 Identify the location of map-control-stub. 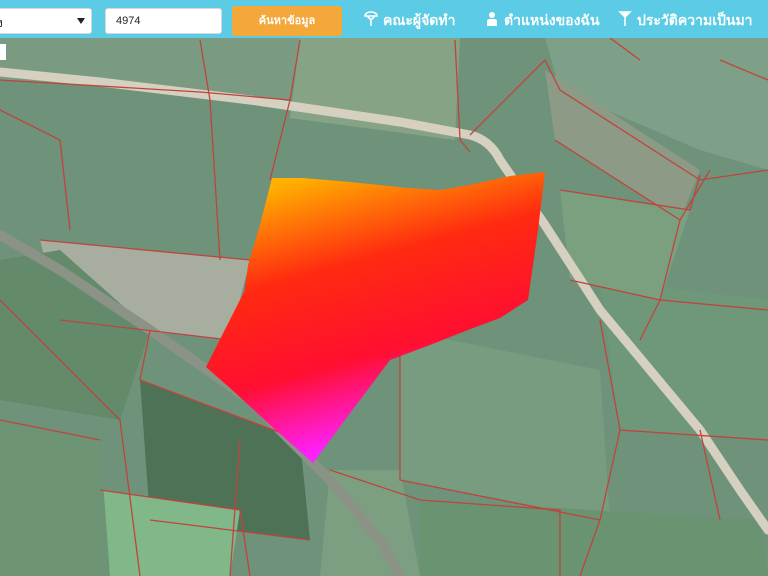
(3, 52).